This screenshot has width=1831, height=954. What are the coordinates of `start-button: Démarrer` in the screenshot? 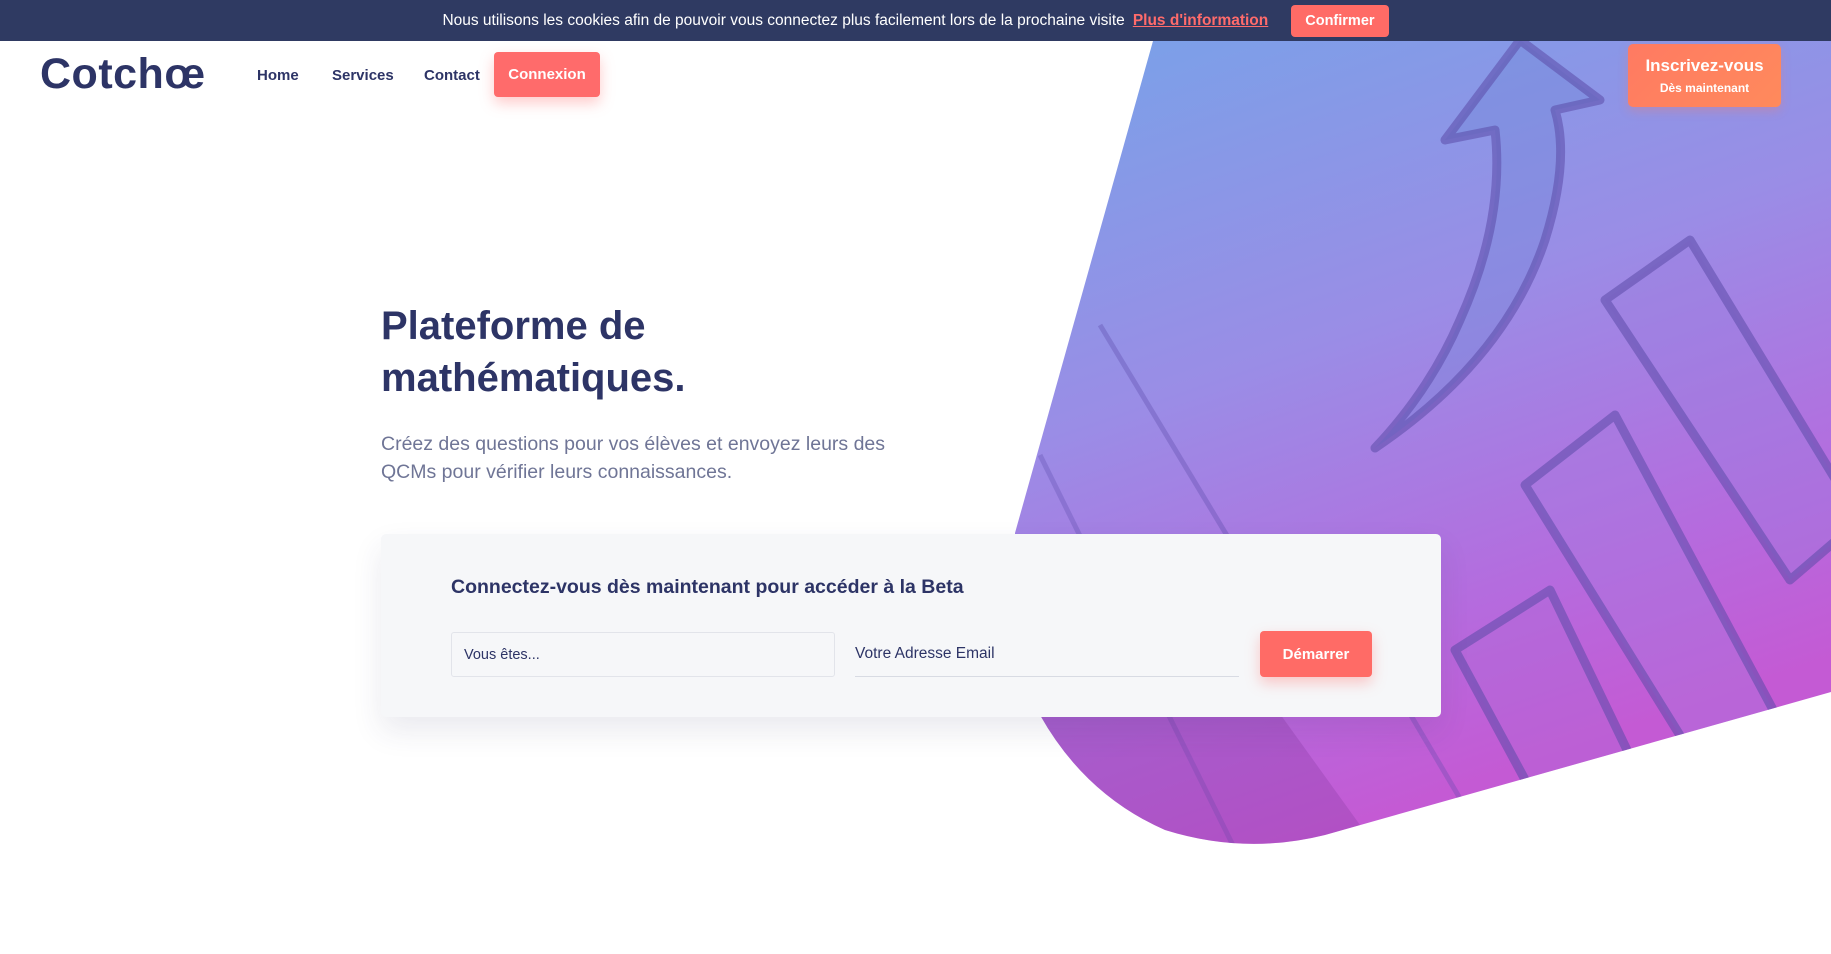 It's located at (1316, 654).